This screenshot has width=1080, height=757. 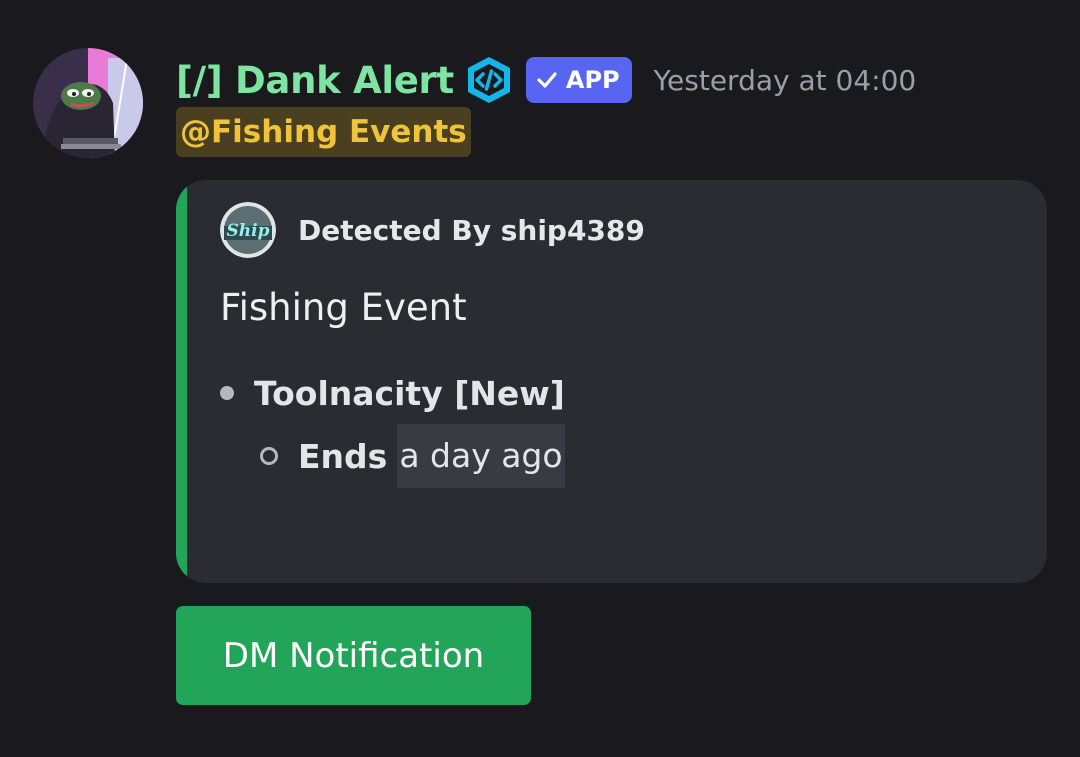 I want to click on list-item: Toolnacity [New], so click(x=392, y=393).